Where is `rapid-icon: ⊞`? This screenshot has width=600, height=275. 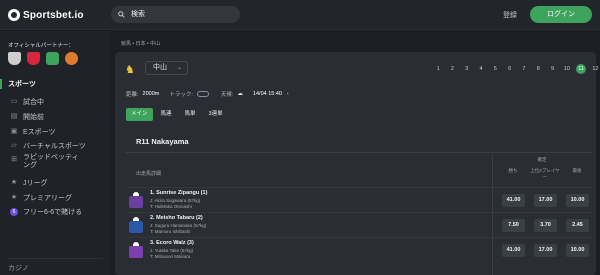 rapid-icon: ⊞ is located at coordinates (14, 159).